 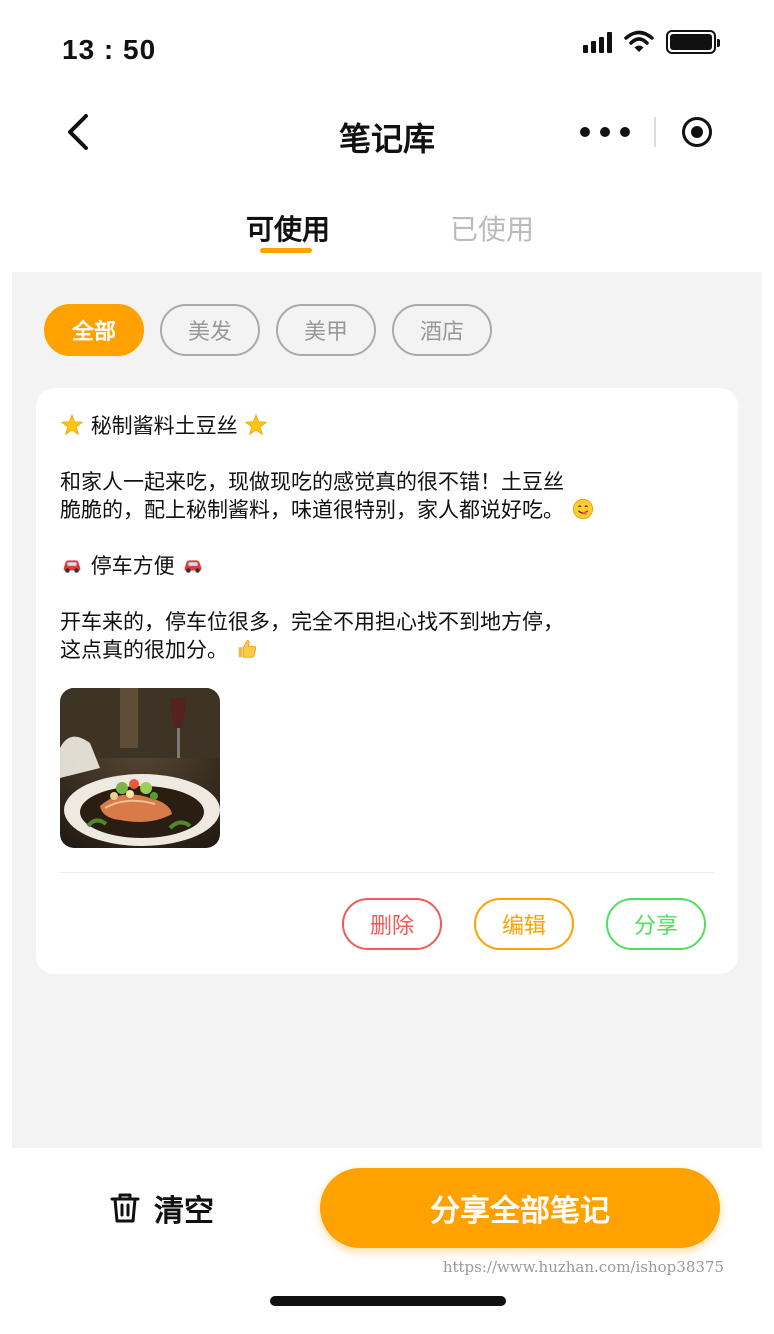 I want to click on edit-button: 编辑, so click(x=524, y=924).